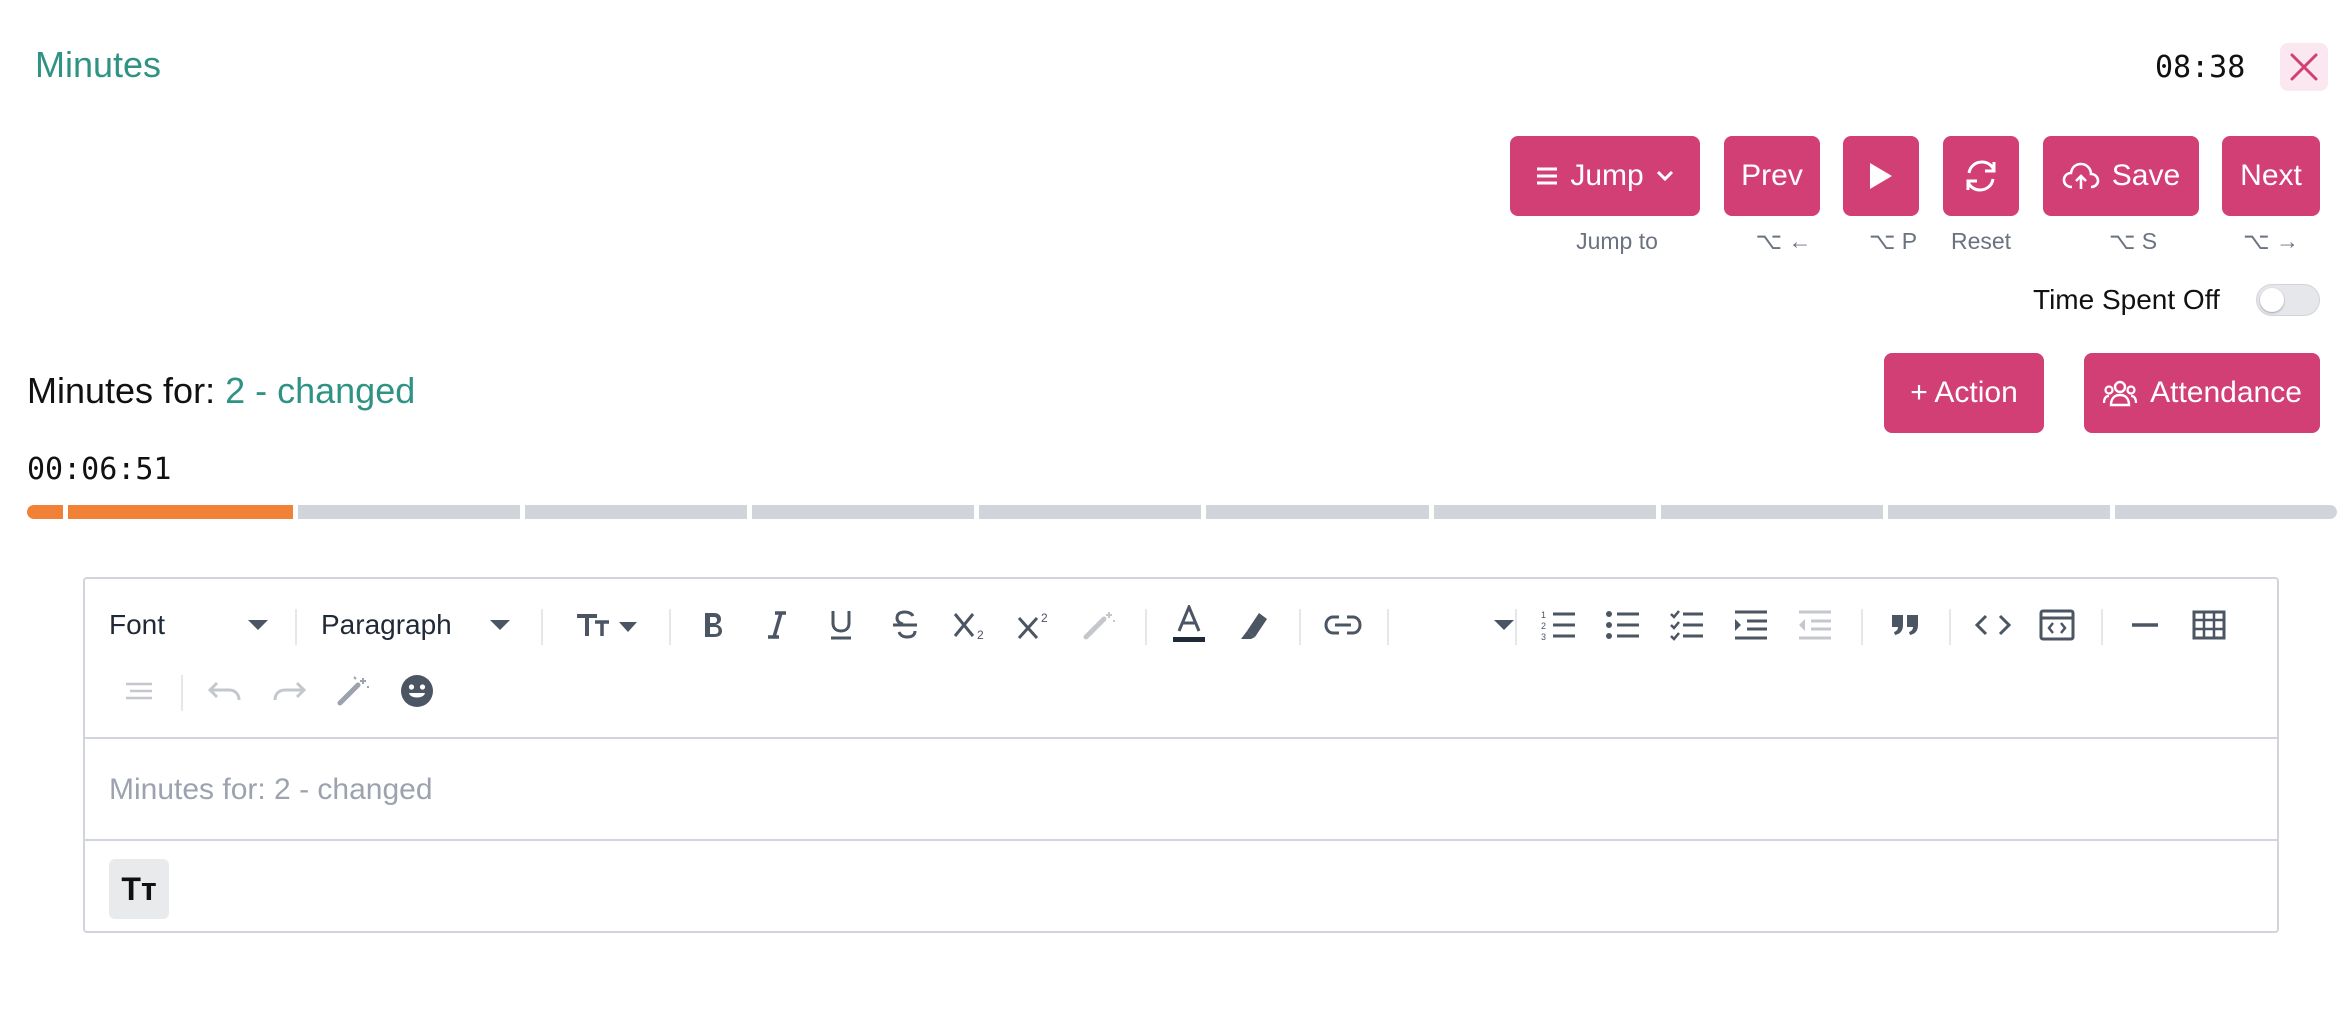 The width and height of the screenshot is (2352, 1012). I want to click on time-spent-toggle, so click(2288, 300).